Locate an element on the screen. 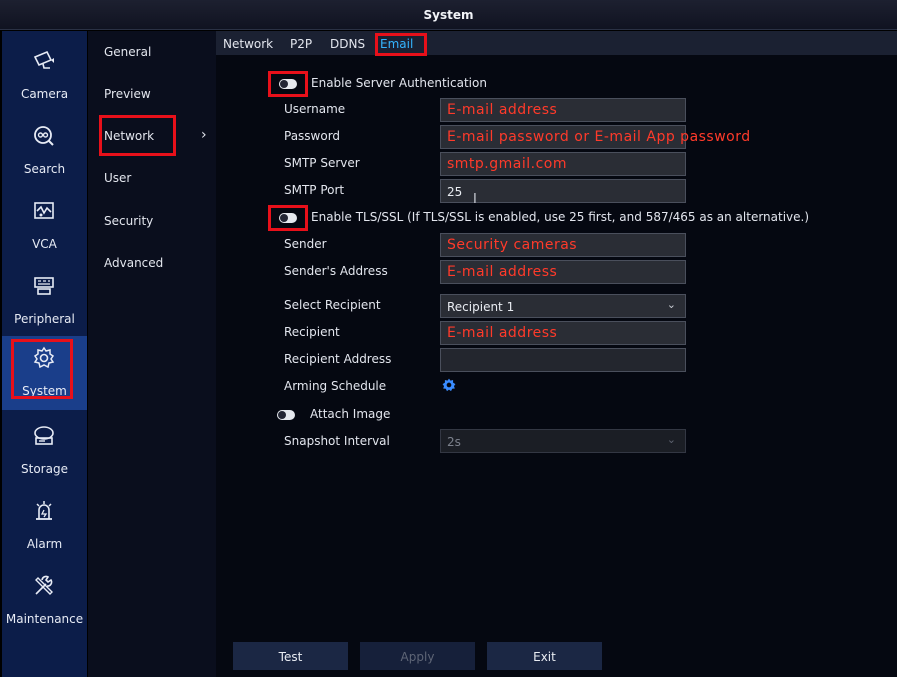 The width and height of the screenshot is (897, 677). nav-label: Search is located at coordinates (44, 169).